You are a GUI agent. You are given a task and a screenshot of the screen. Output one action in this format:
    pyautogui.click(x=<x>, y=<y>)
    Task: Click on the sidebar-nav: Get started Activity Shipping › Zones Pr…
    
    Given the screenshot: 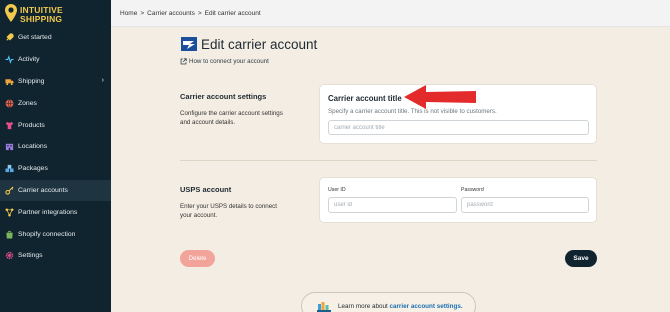 What is the action you would take?
    pyautogui.click(x=55, y=147)
    